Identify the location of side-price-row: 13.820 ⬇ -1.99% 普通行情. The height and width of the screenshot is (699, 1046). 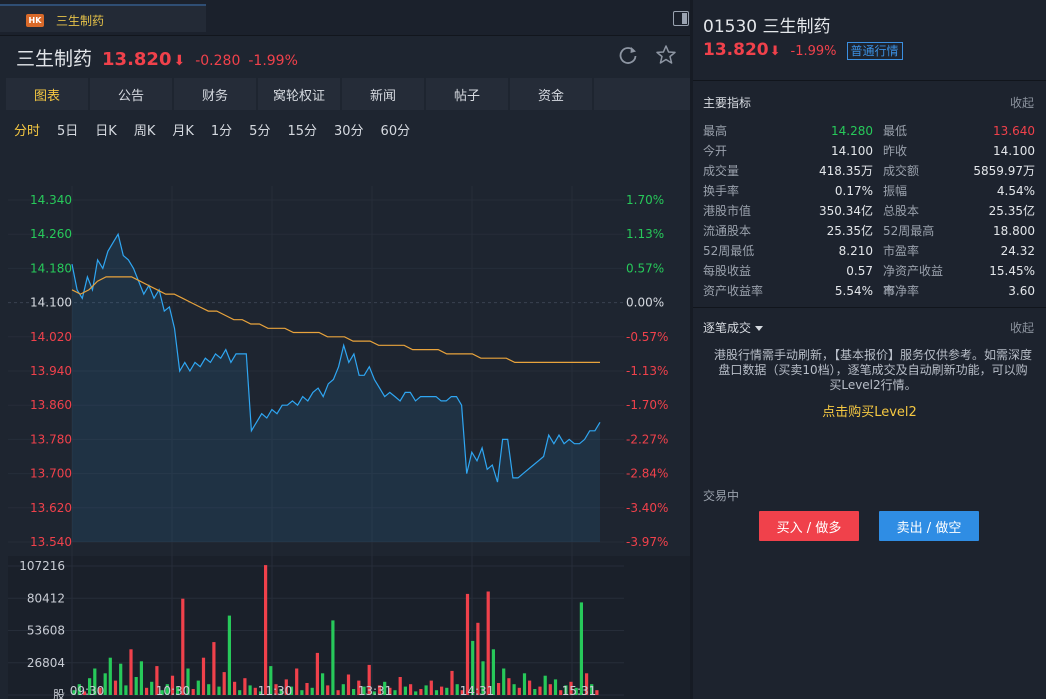
(803, 50).